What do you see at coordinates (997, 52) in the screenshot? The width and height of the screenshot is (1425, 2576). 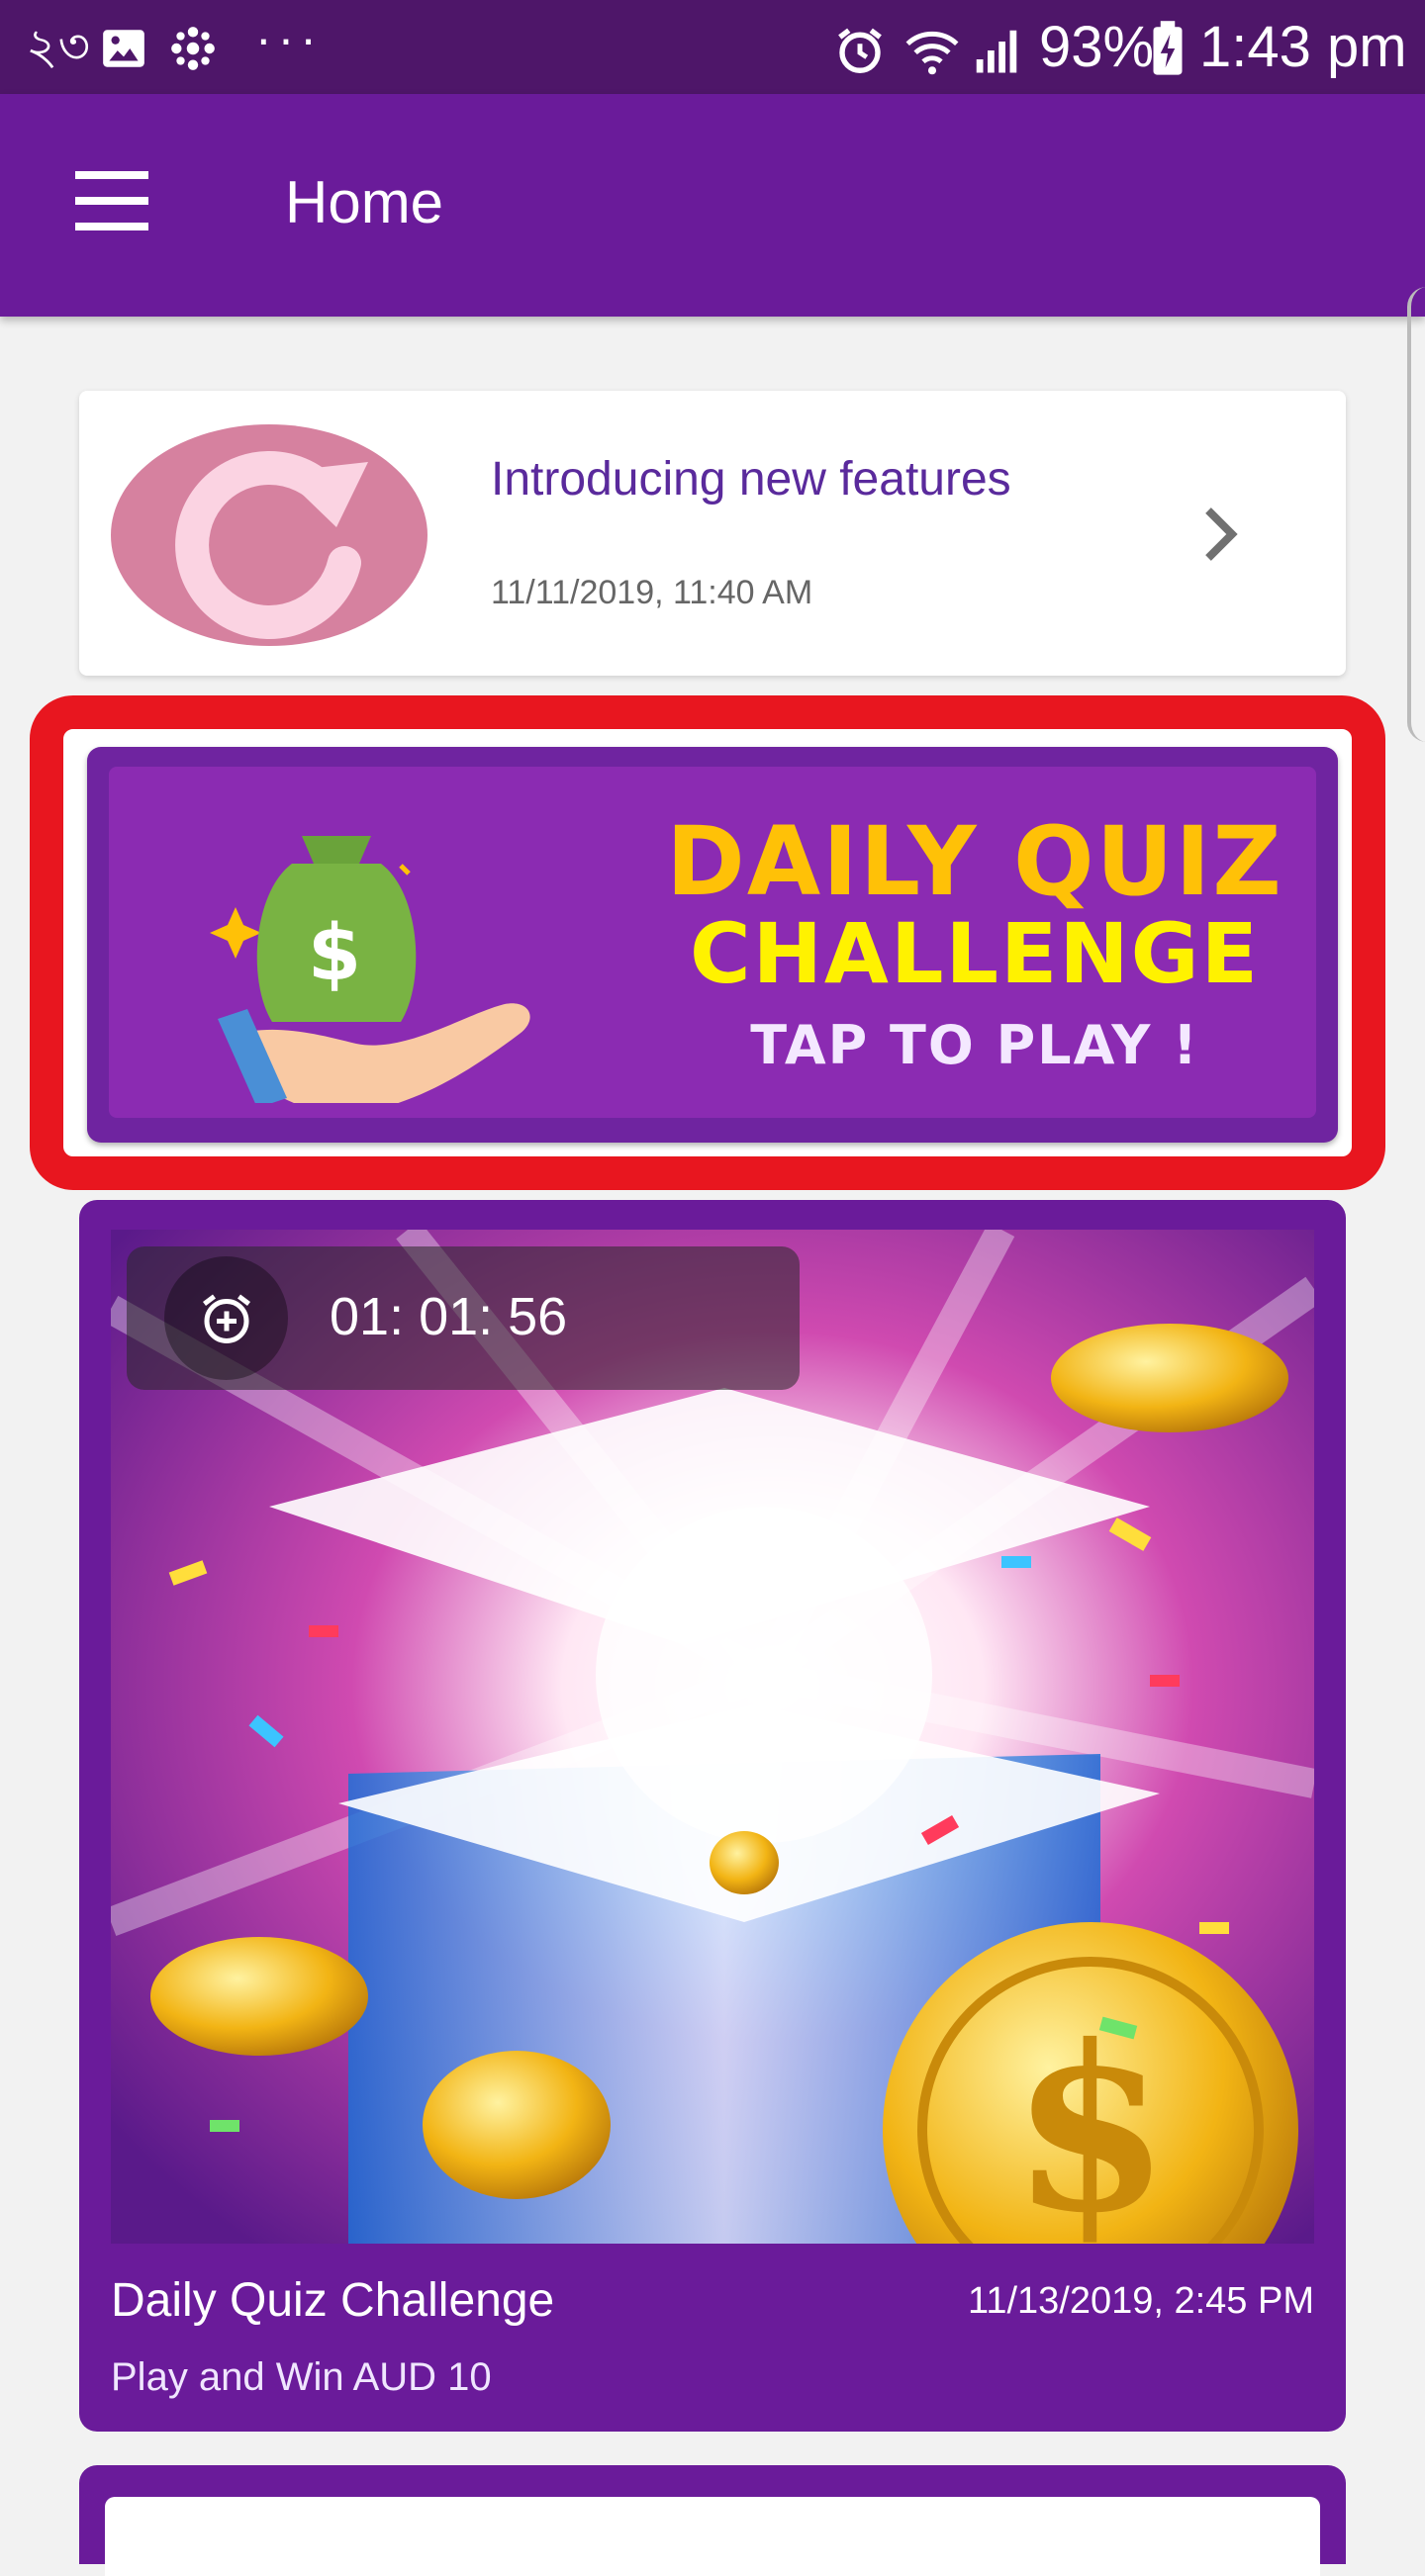 I see `signal-icon` at bounding box center [997, 52].